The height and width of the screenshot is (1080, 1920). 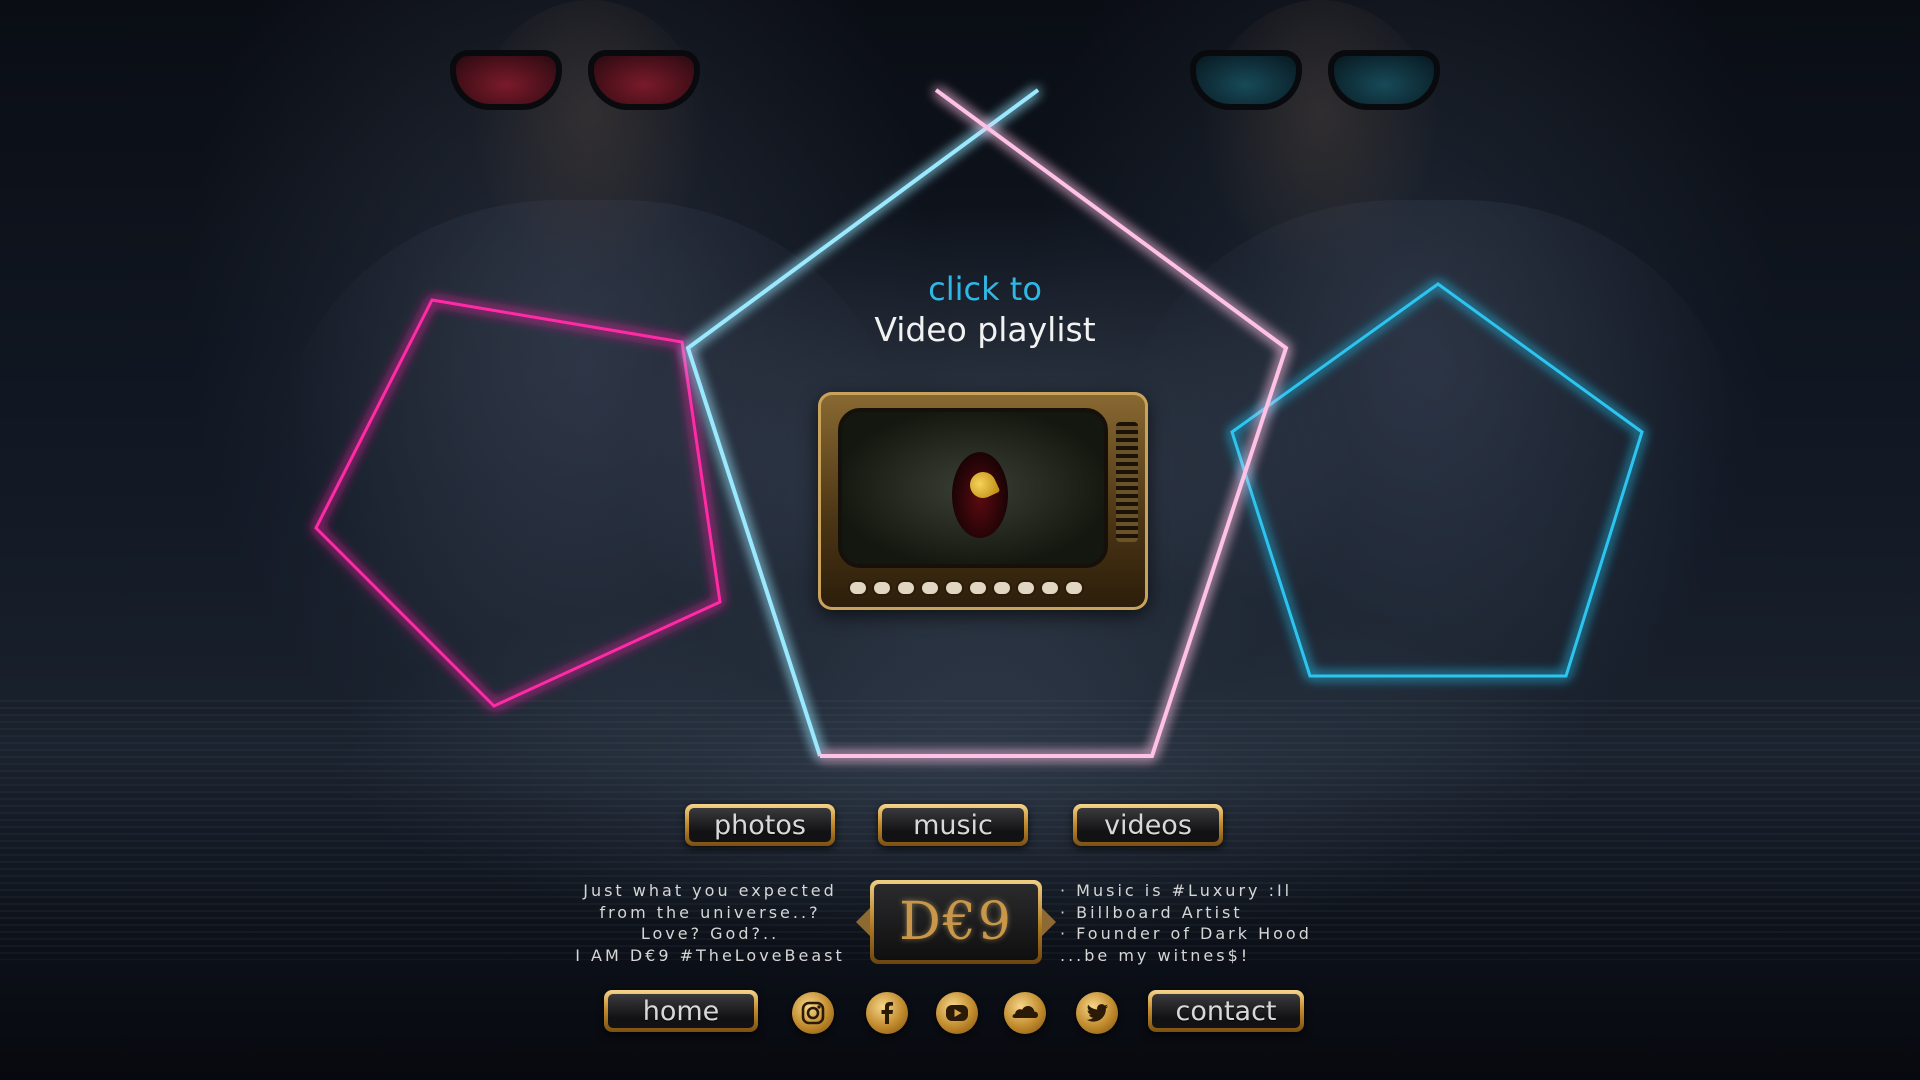 I want to click on click-to-label: click to, so click(x=985, y=289).